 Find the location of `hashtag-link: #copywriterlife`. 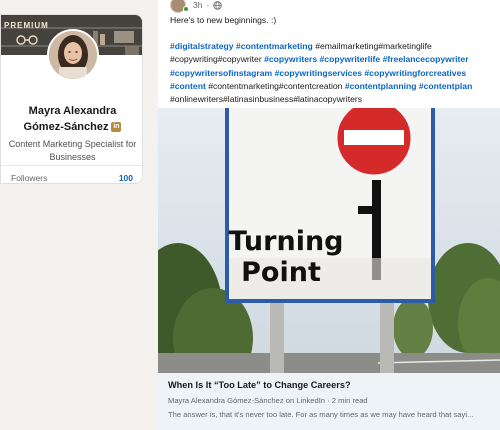

hashtag-link: #copywriterlife is located at coordinates (350, 59).